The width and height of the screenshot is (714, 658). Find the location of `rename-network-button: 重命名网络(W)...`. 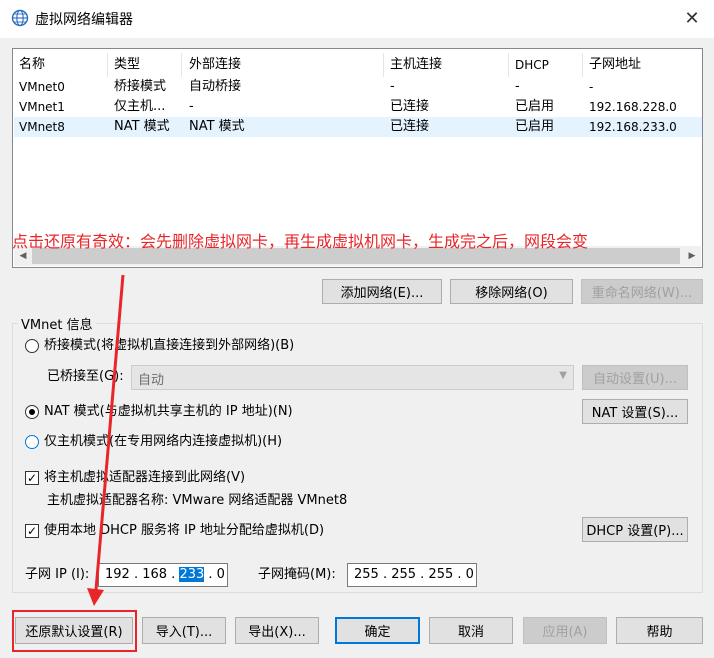

rename-network-button: 重命名网络(W)... is located at coordinates (642, 291).